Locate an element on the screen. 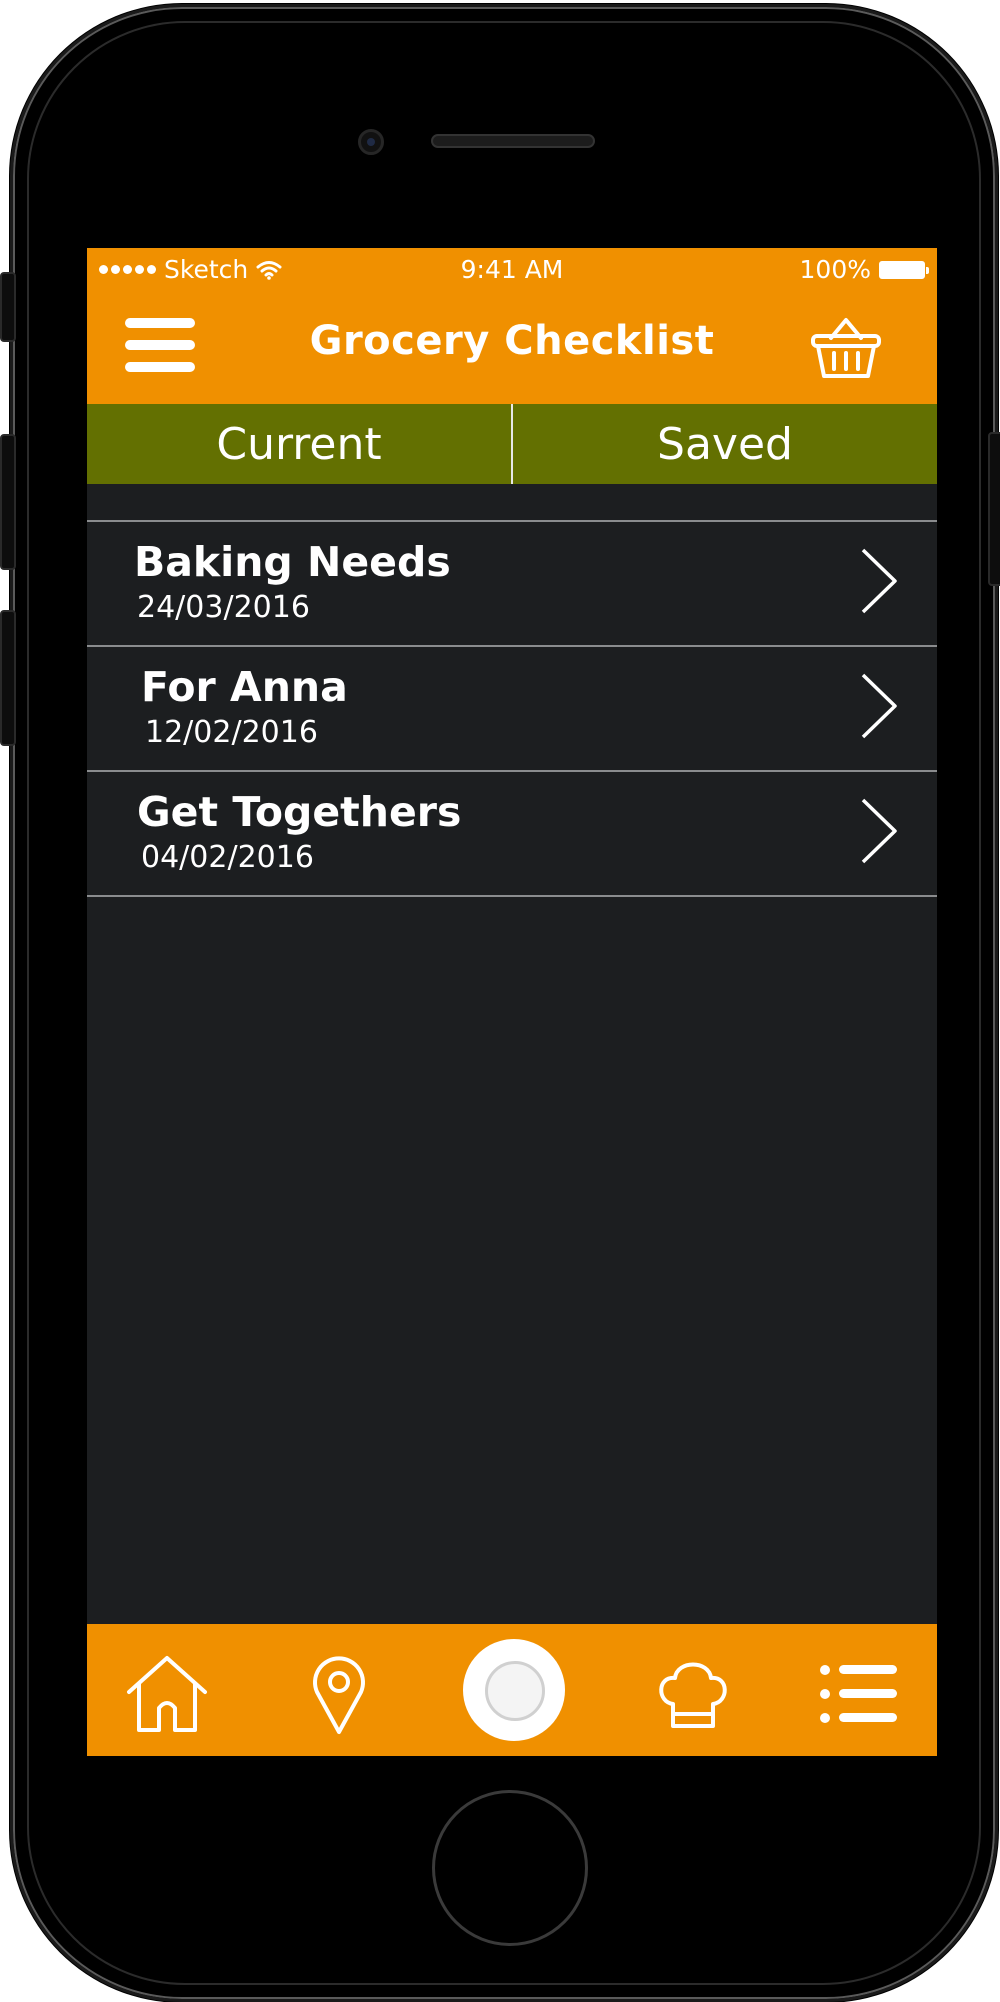 The width and height of the screenshot is (1000, 2002). battery-icon is located at coordinates (904, 269).